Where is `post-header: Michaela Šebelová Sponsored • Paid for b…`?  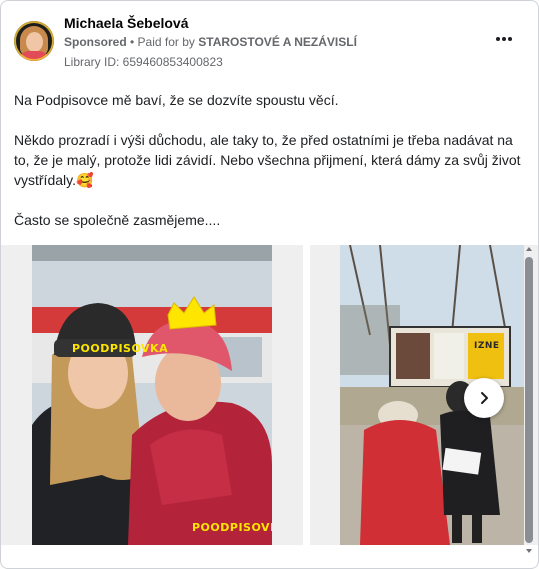 post-header: Michaela Šebelová Sponsored • Paid for b… is located at coordinates (270, 43).